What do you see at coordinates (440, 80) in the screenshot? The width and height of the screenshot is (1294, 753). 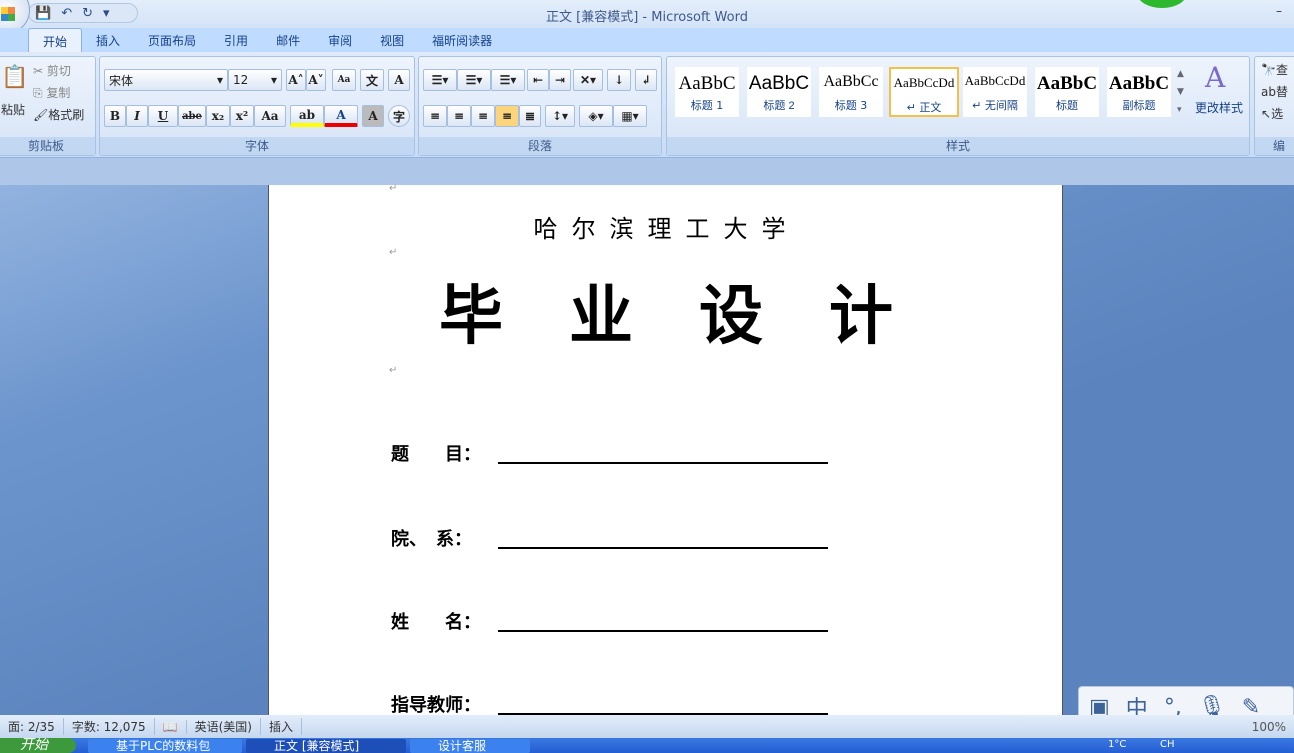 I see `bullets-icon: ☰▾` at bounding box center [440, 80].